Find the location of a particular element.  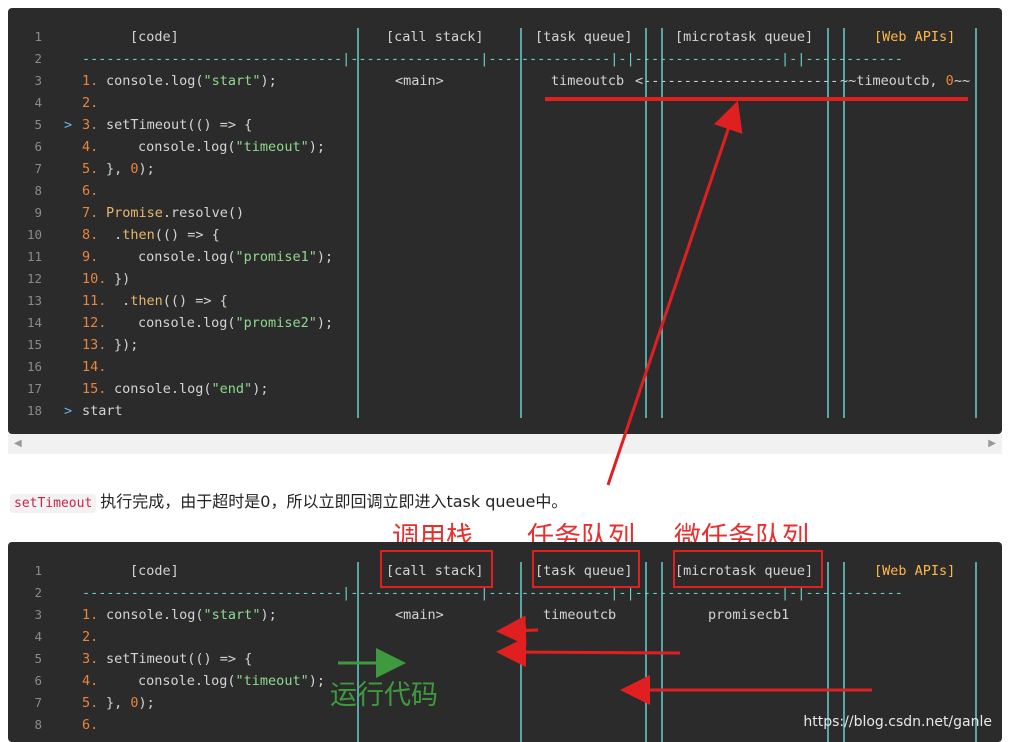

pointer-arrow is located at coordinates (674, 293).